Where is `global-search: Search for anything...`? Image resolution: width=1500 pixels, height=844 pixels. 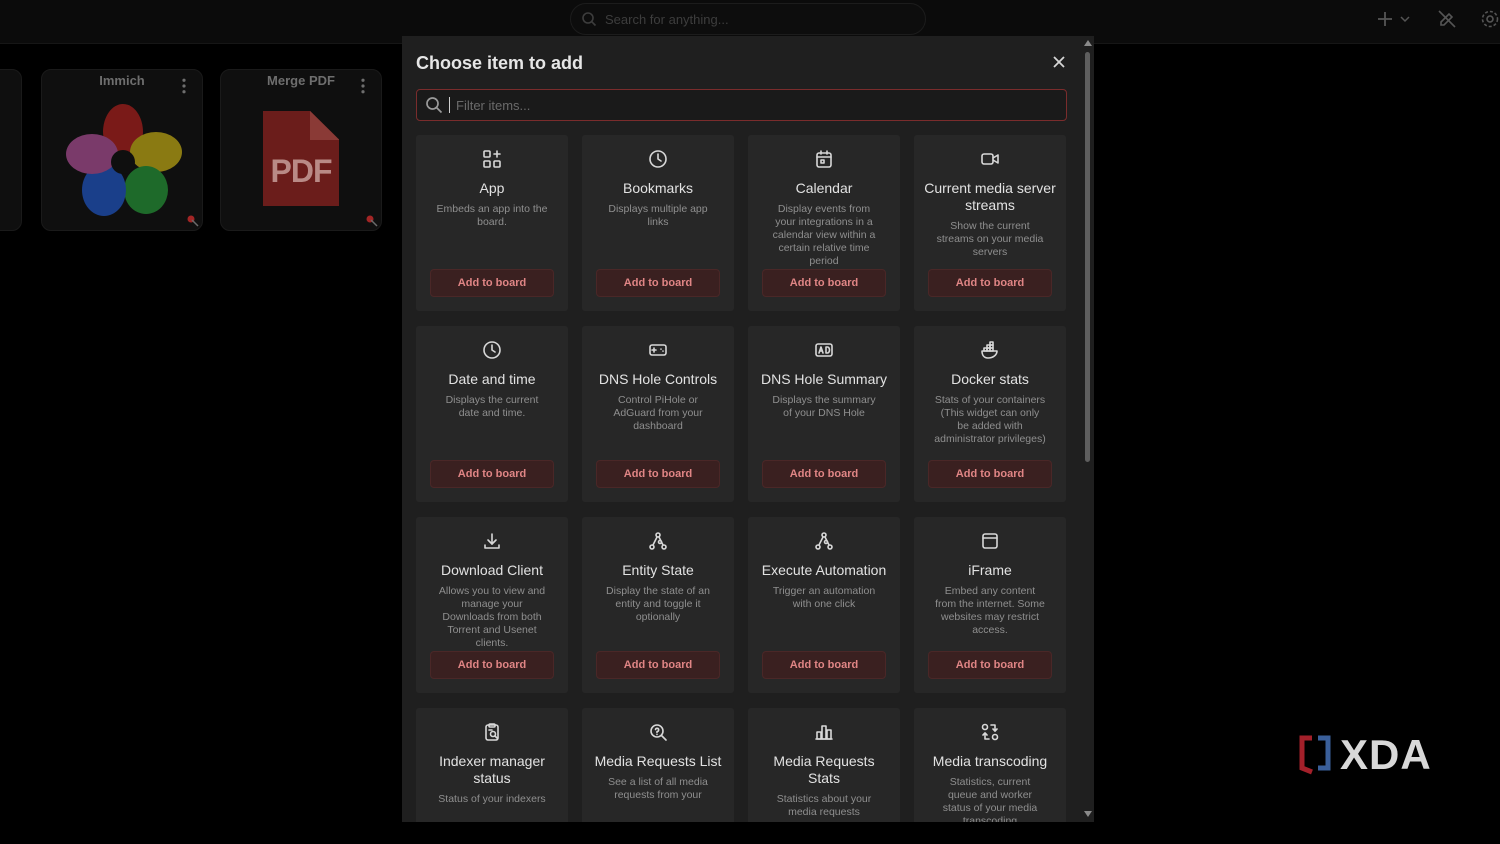 global-search: Search for anything... is located at coordinates (748, 19).